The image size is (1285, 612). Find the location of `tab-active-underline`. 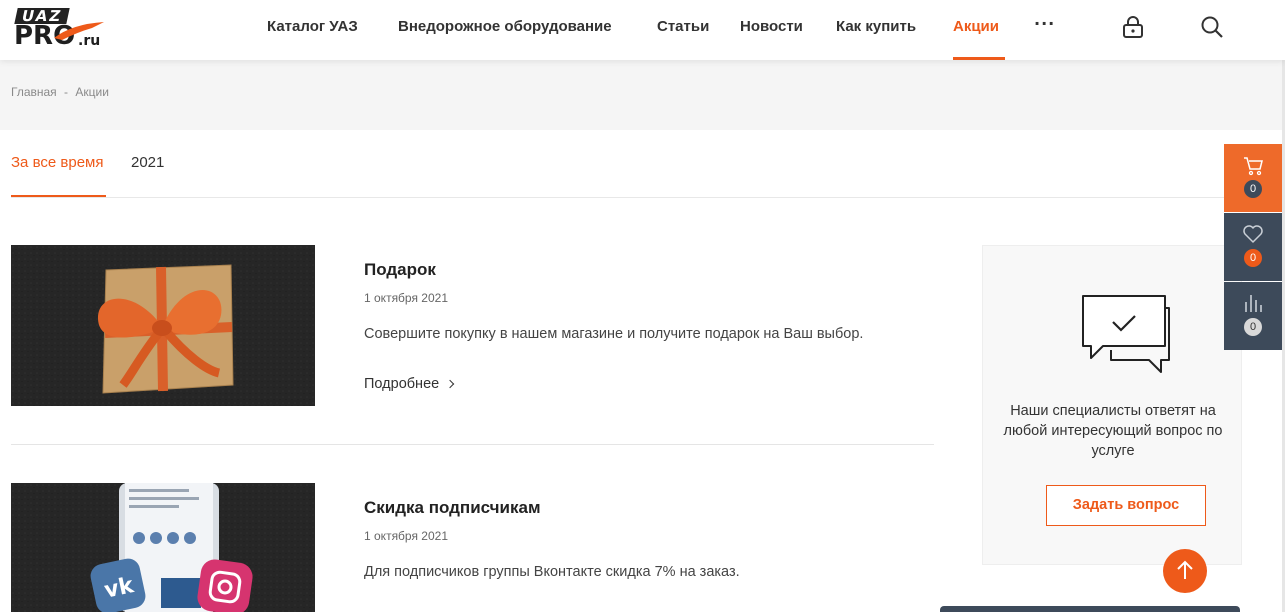

tab-active-underline is located at coordinates (58, 196).